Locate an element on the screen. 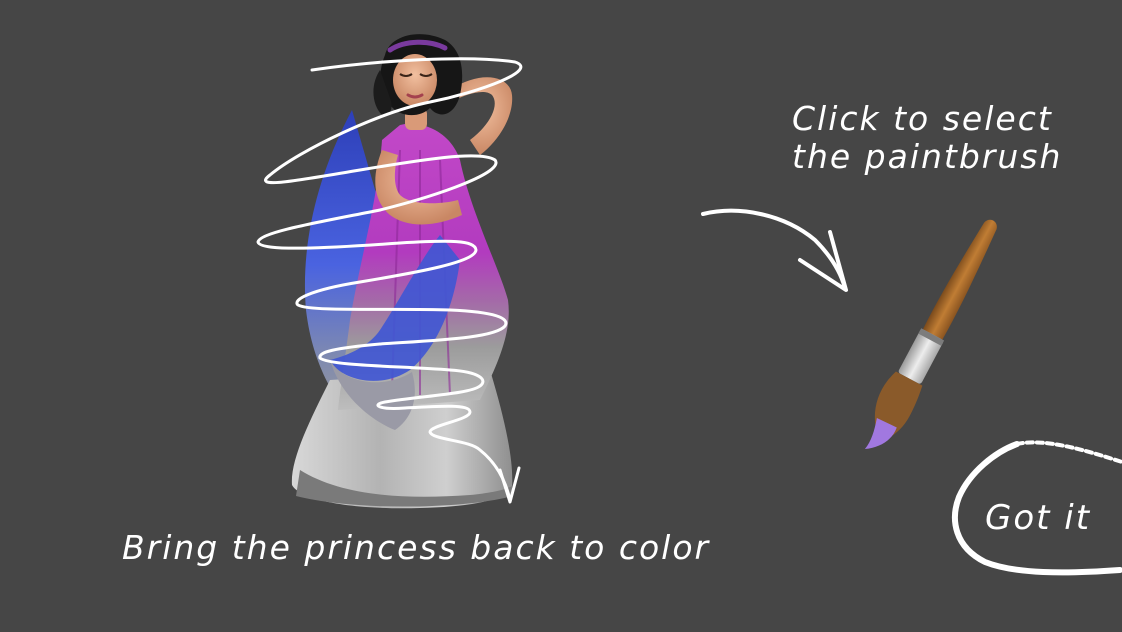  princess-hint: Bring the princess back to color is located at coordinates (416, 547).